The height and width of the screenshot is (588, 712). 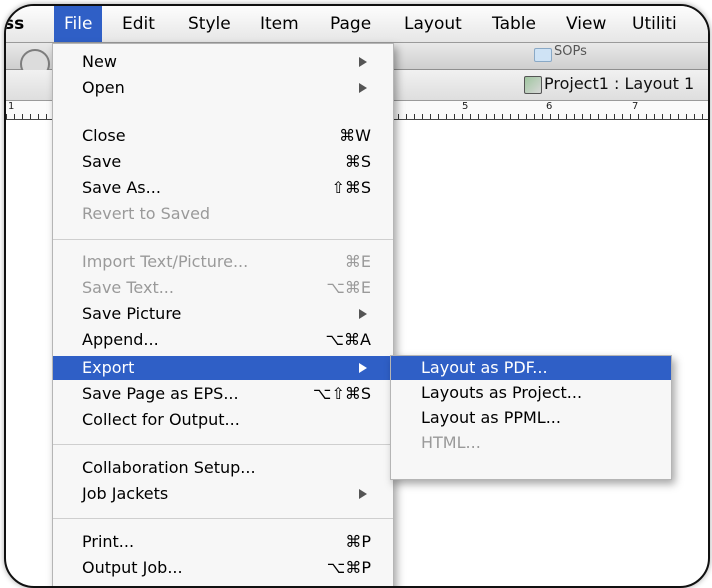 I want to click on menu-item-label: Revert to Saved, so click(x=146, y=213).